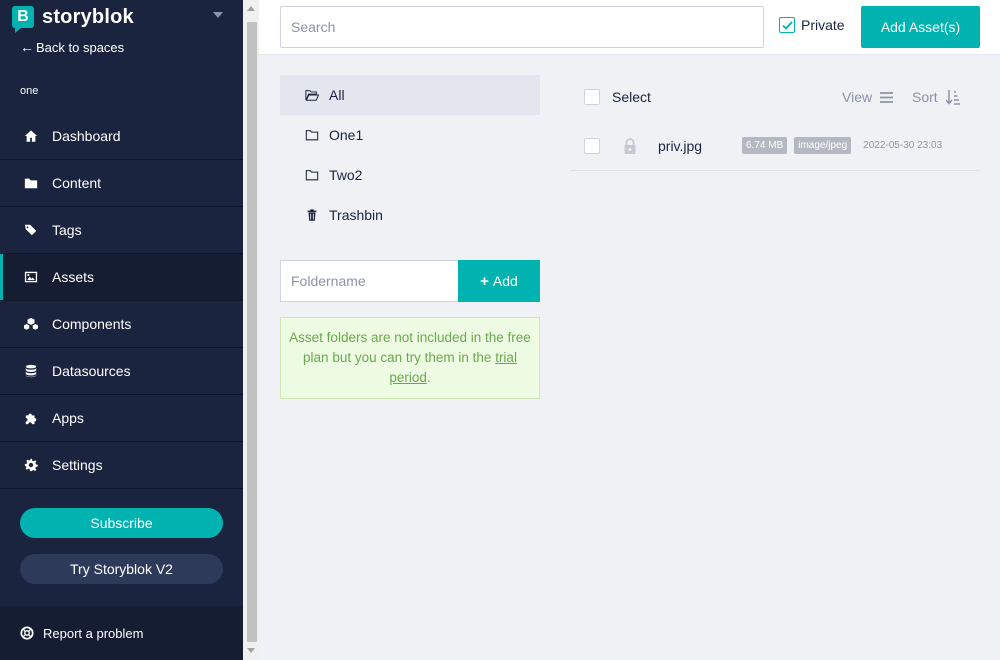 The height and width of the screenshot is (660, 1000). I want to click on sidebar-scrollbar, so click(251, 330).